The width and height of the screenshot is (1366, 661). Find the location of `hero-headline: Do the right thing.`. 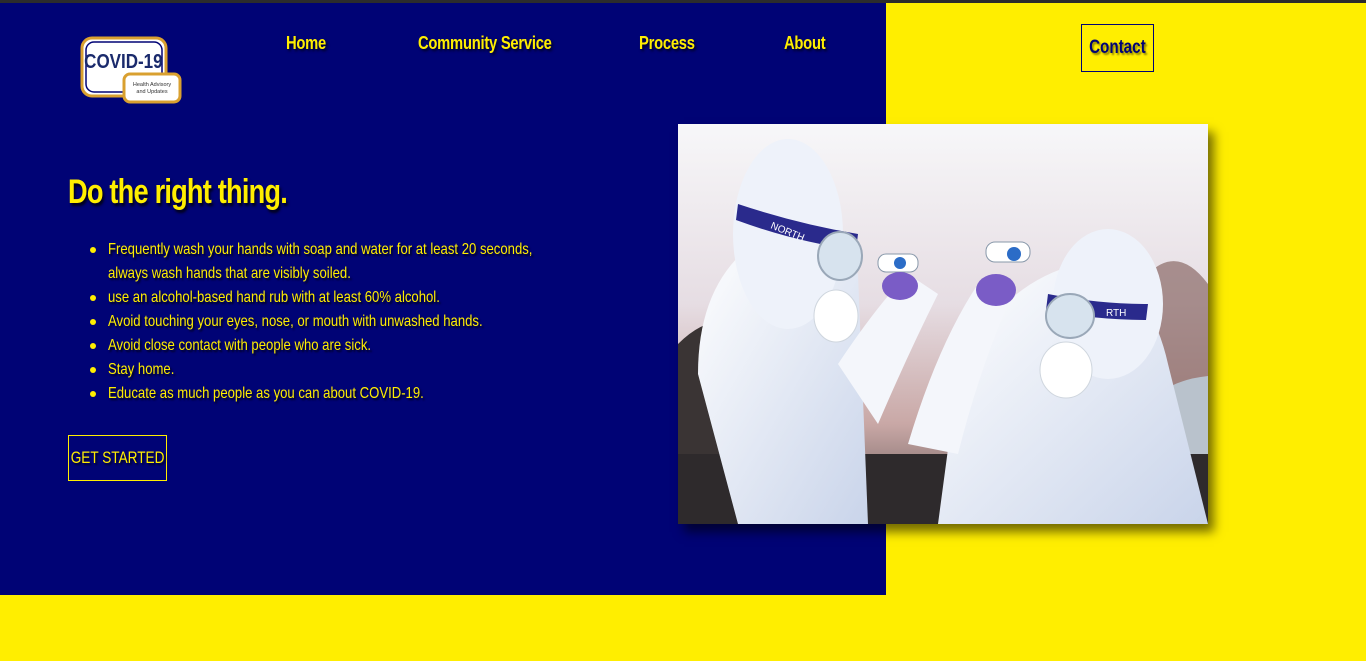

hero-headline: Do the right thing. is located at coordinates (178, 192).